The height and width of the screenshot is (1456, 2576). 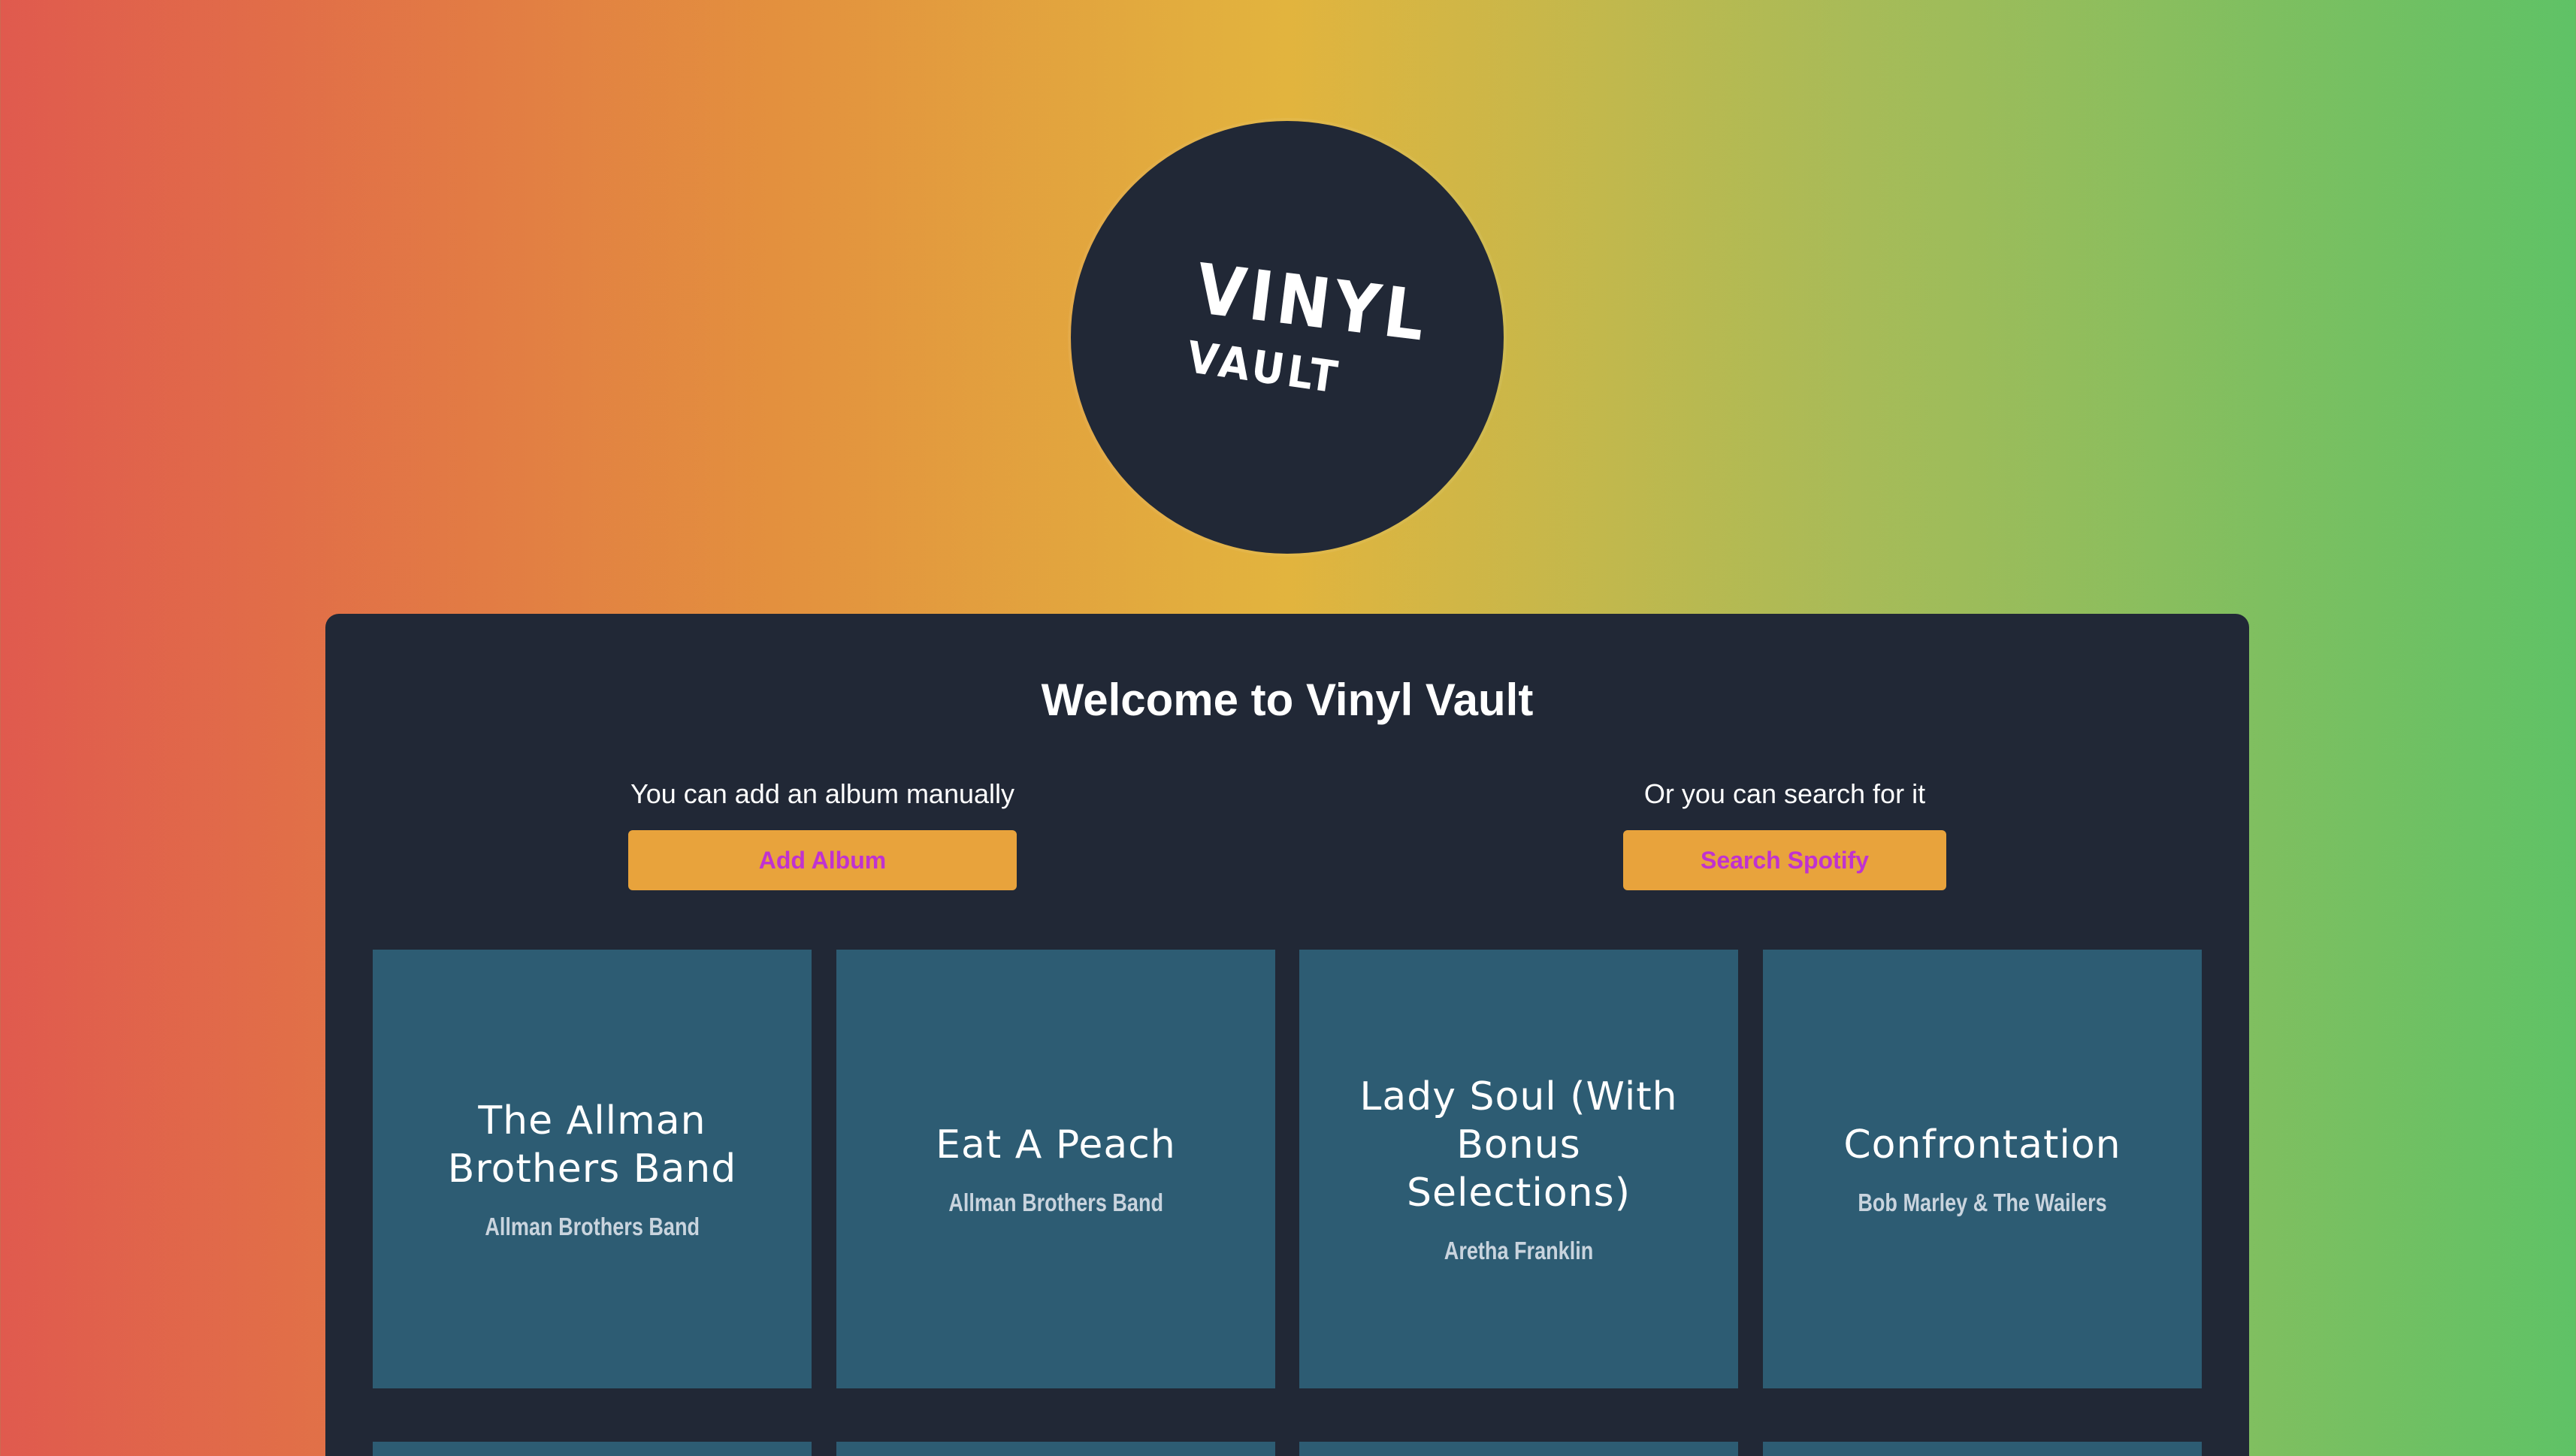 I want to click on album-card: Eat A Peach Allman Brothers Band, so click(x=1055, y=1169).